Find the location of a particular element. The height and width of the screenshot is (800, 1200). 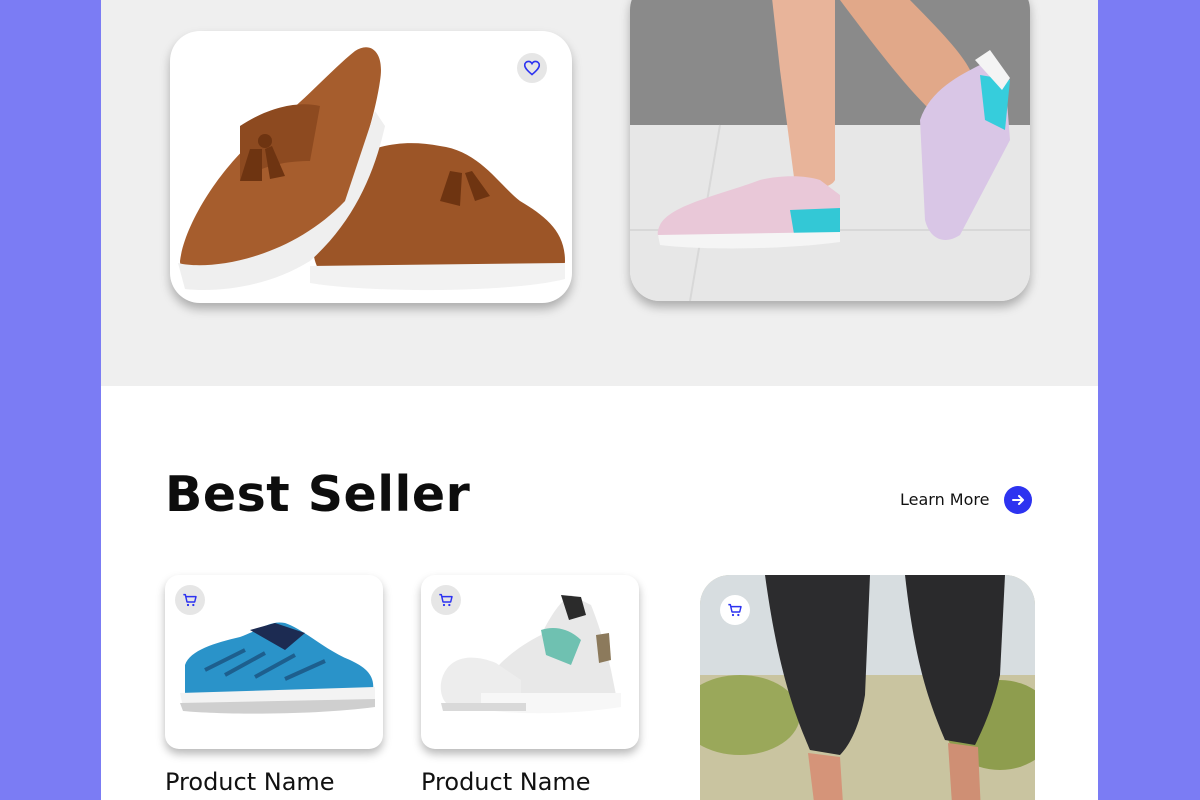

runner-legs-image is located at coordinates (867, 687).